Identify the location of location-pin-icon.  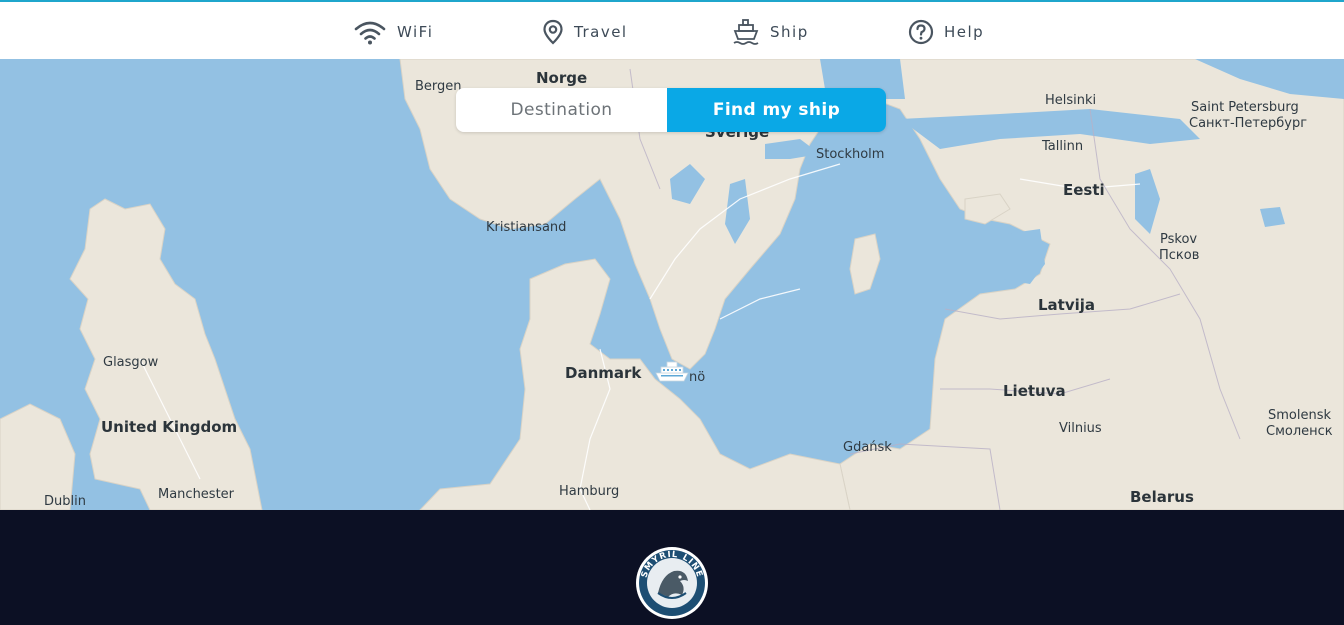
(553, 32).